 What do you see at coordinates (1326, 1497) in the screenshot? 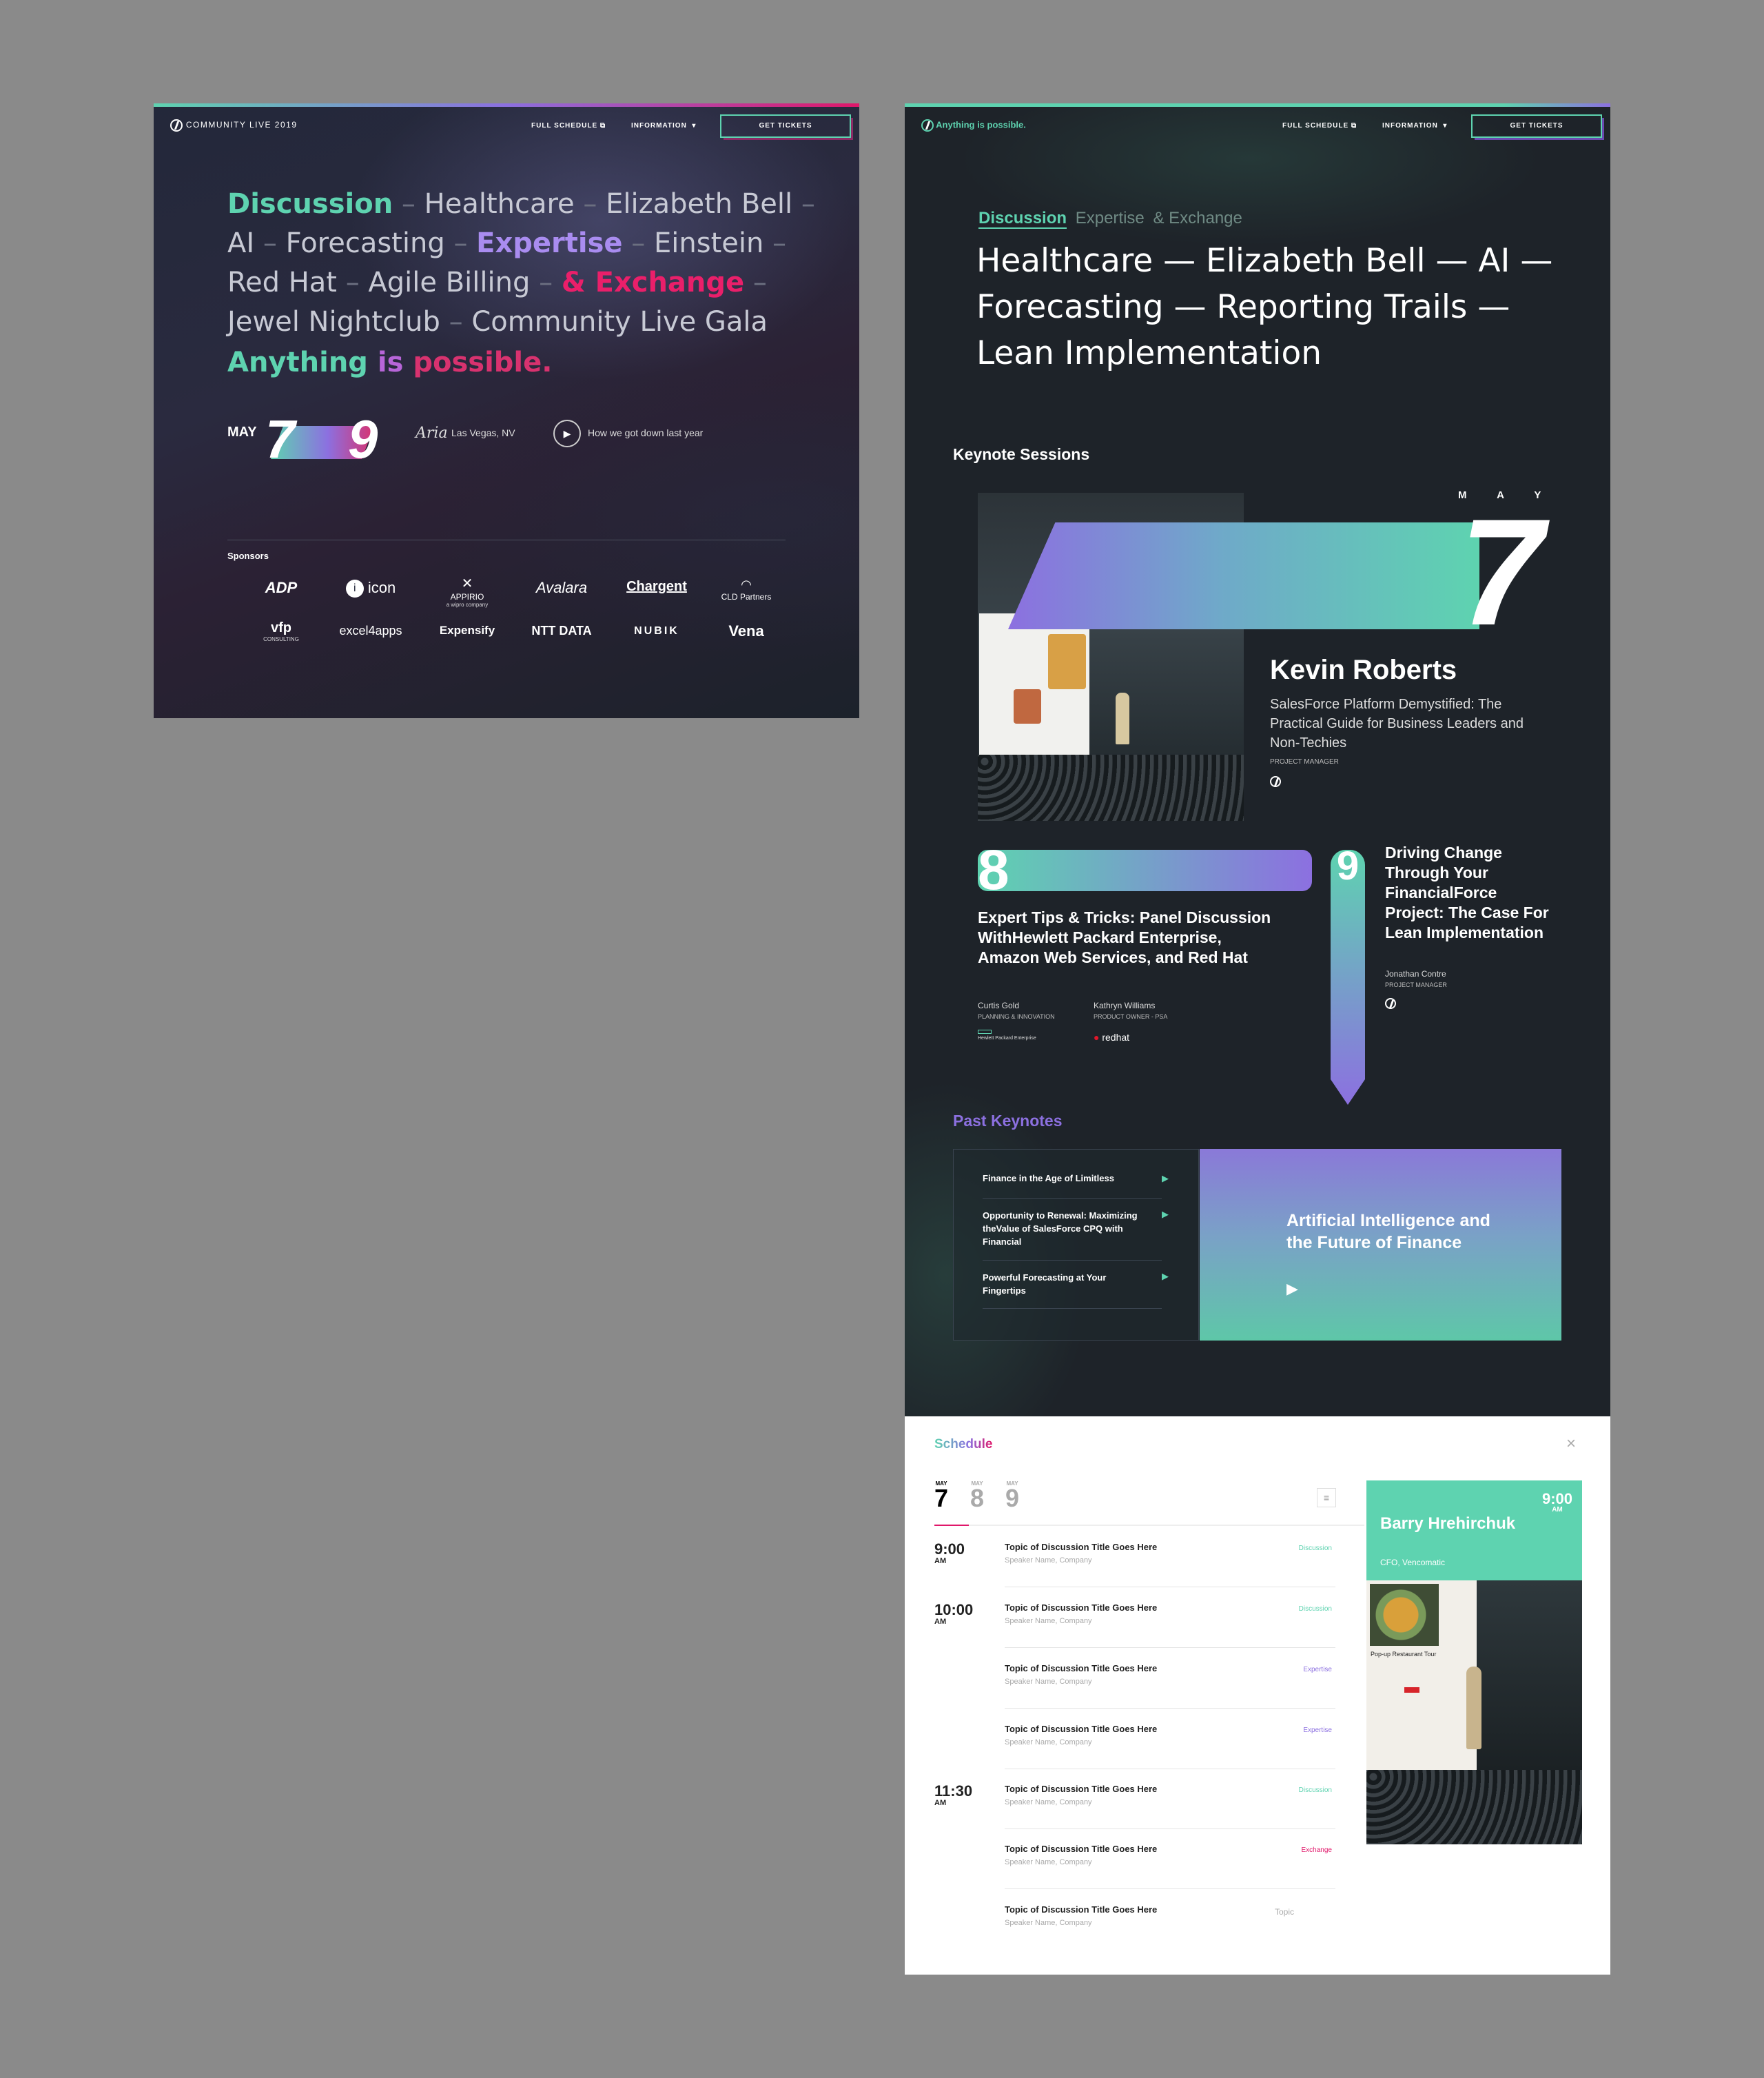
I see `filter-icon: ≡` at bounding box center [1326, 1497].